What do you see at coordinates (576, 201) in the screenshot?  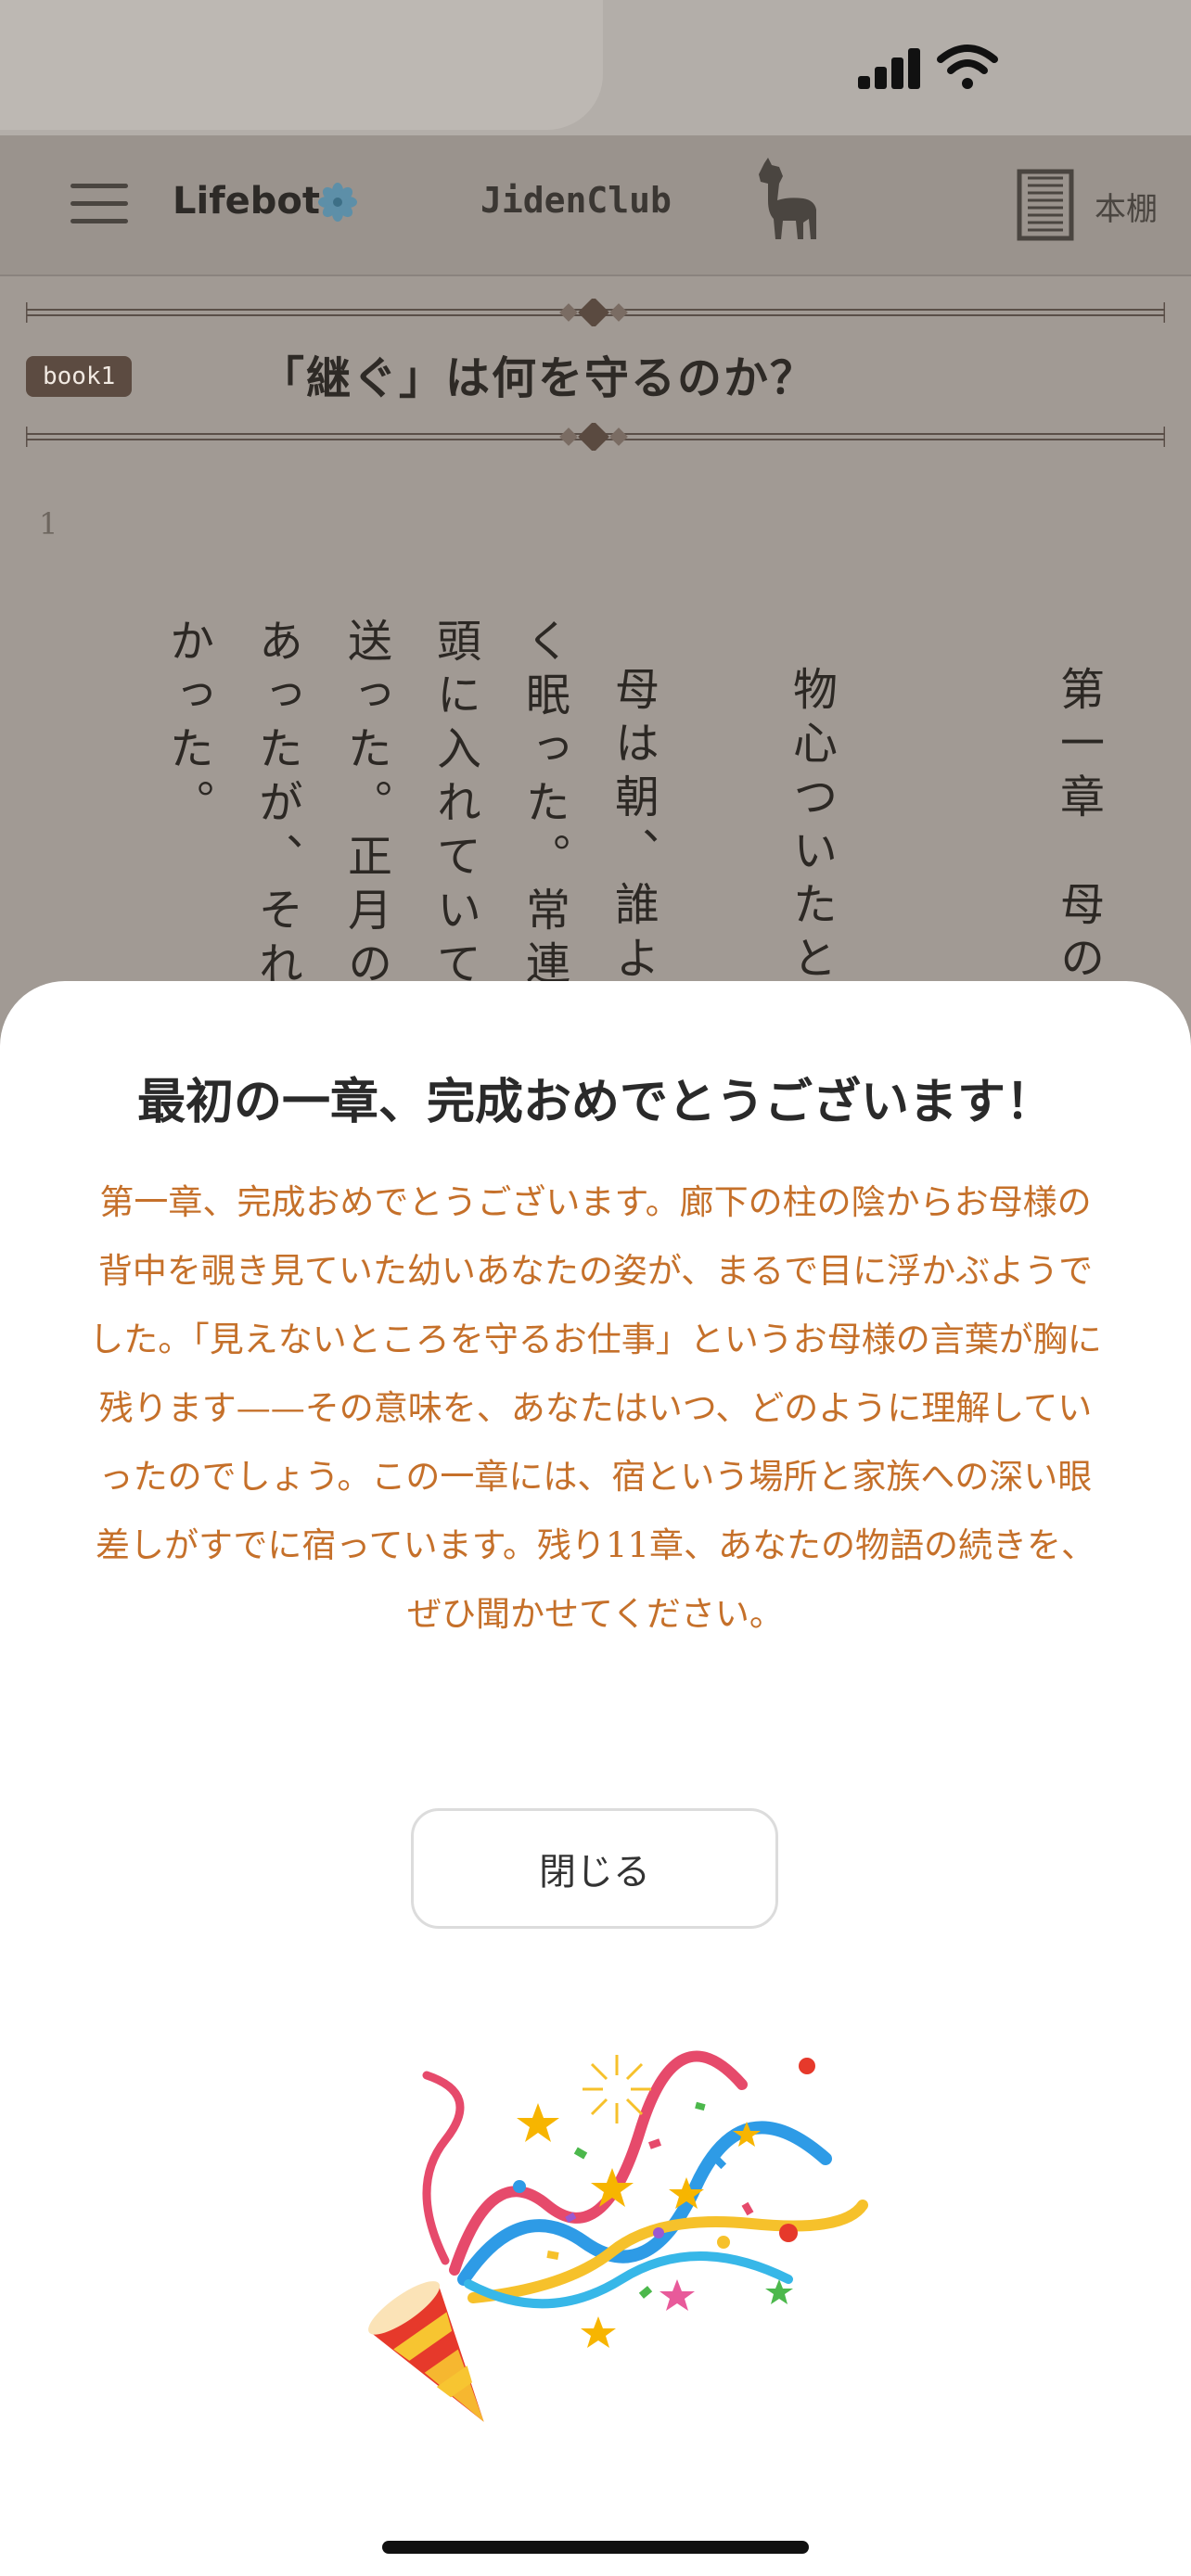 I see `club-name: JidenClub` at bounding box center [576, 201].